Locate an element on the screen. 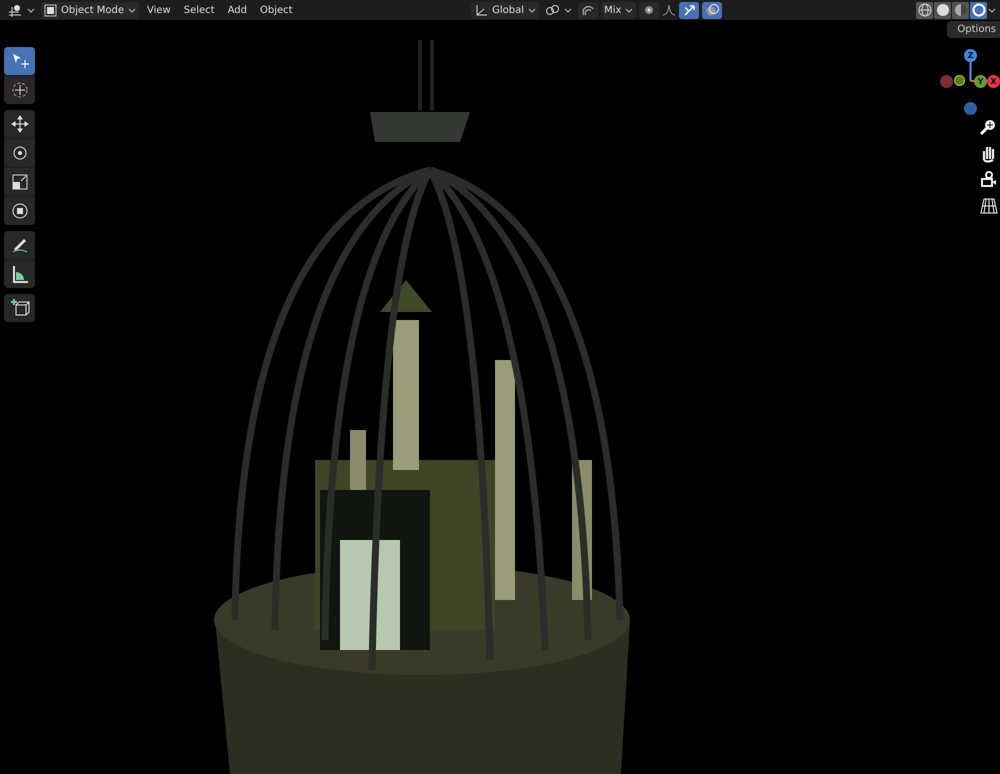 This screenshot has height=774, width=1000. crosshair-icon is located at coordinates (20, 90).